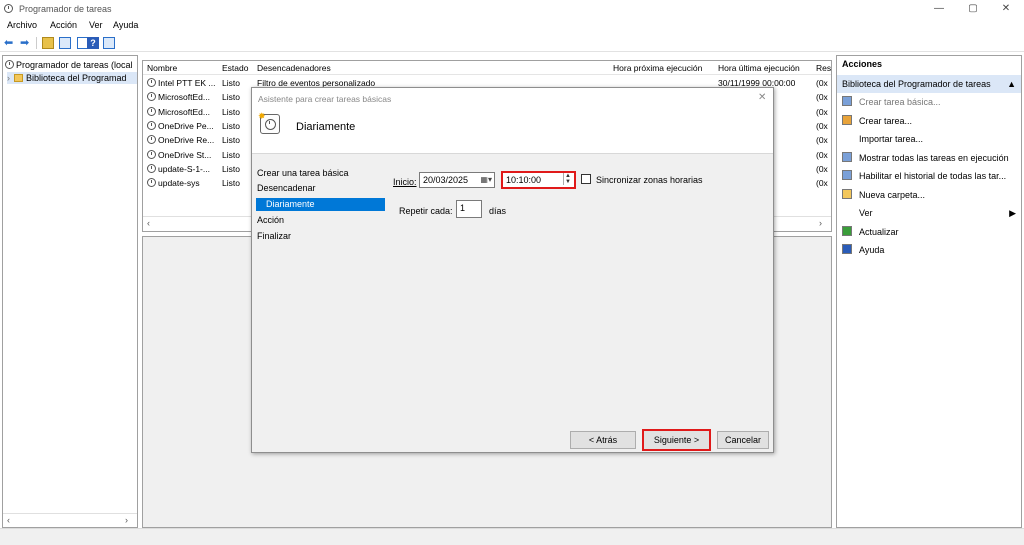 This screenshot has height=545, width=1024. Describe the element at coordinates (179, 183) in the screenshot. I see `task-name-text: update-sys` at that location.